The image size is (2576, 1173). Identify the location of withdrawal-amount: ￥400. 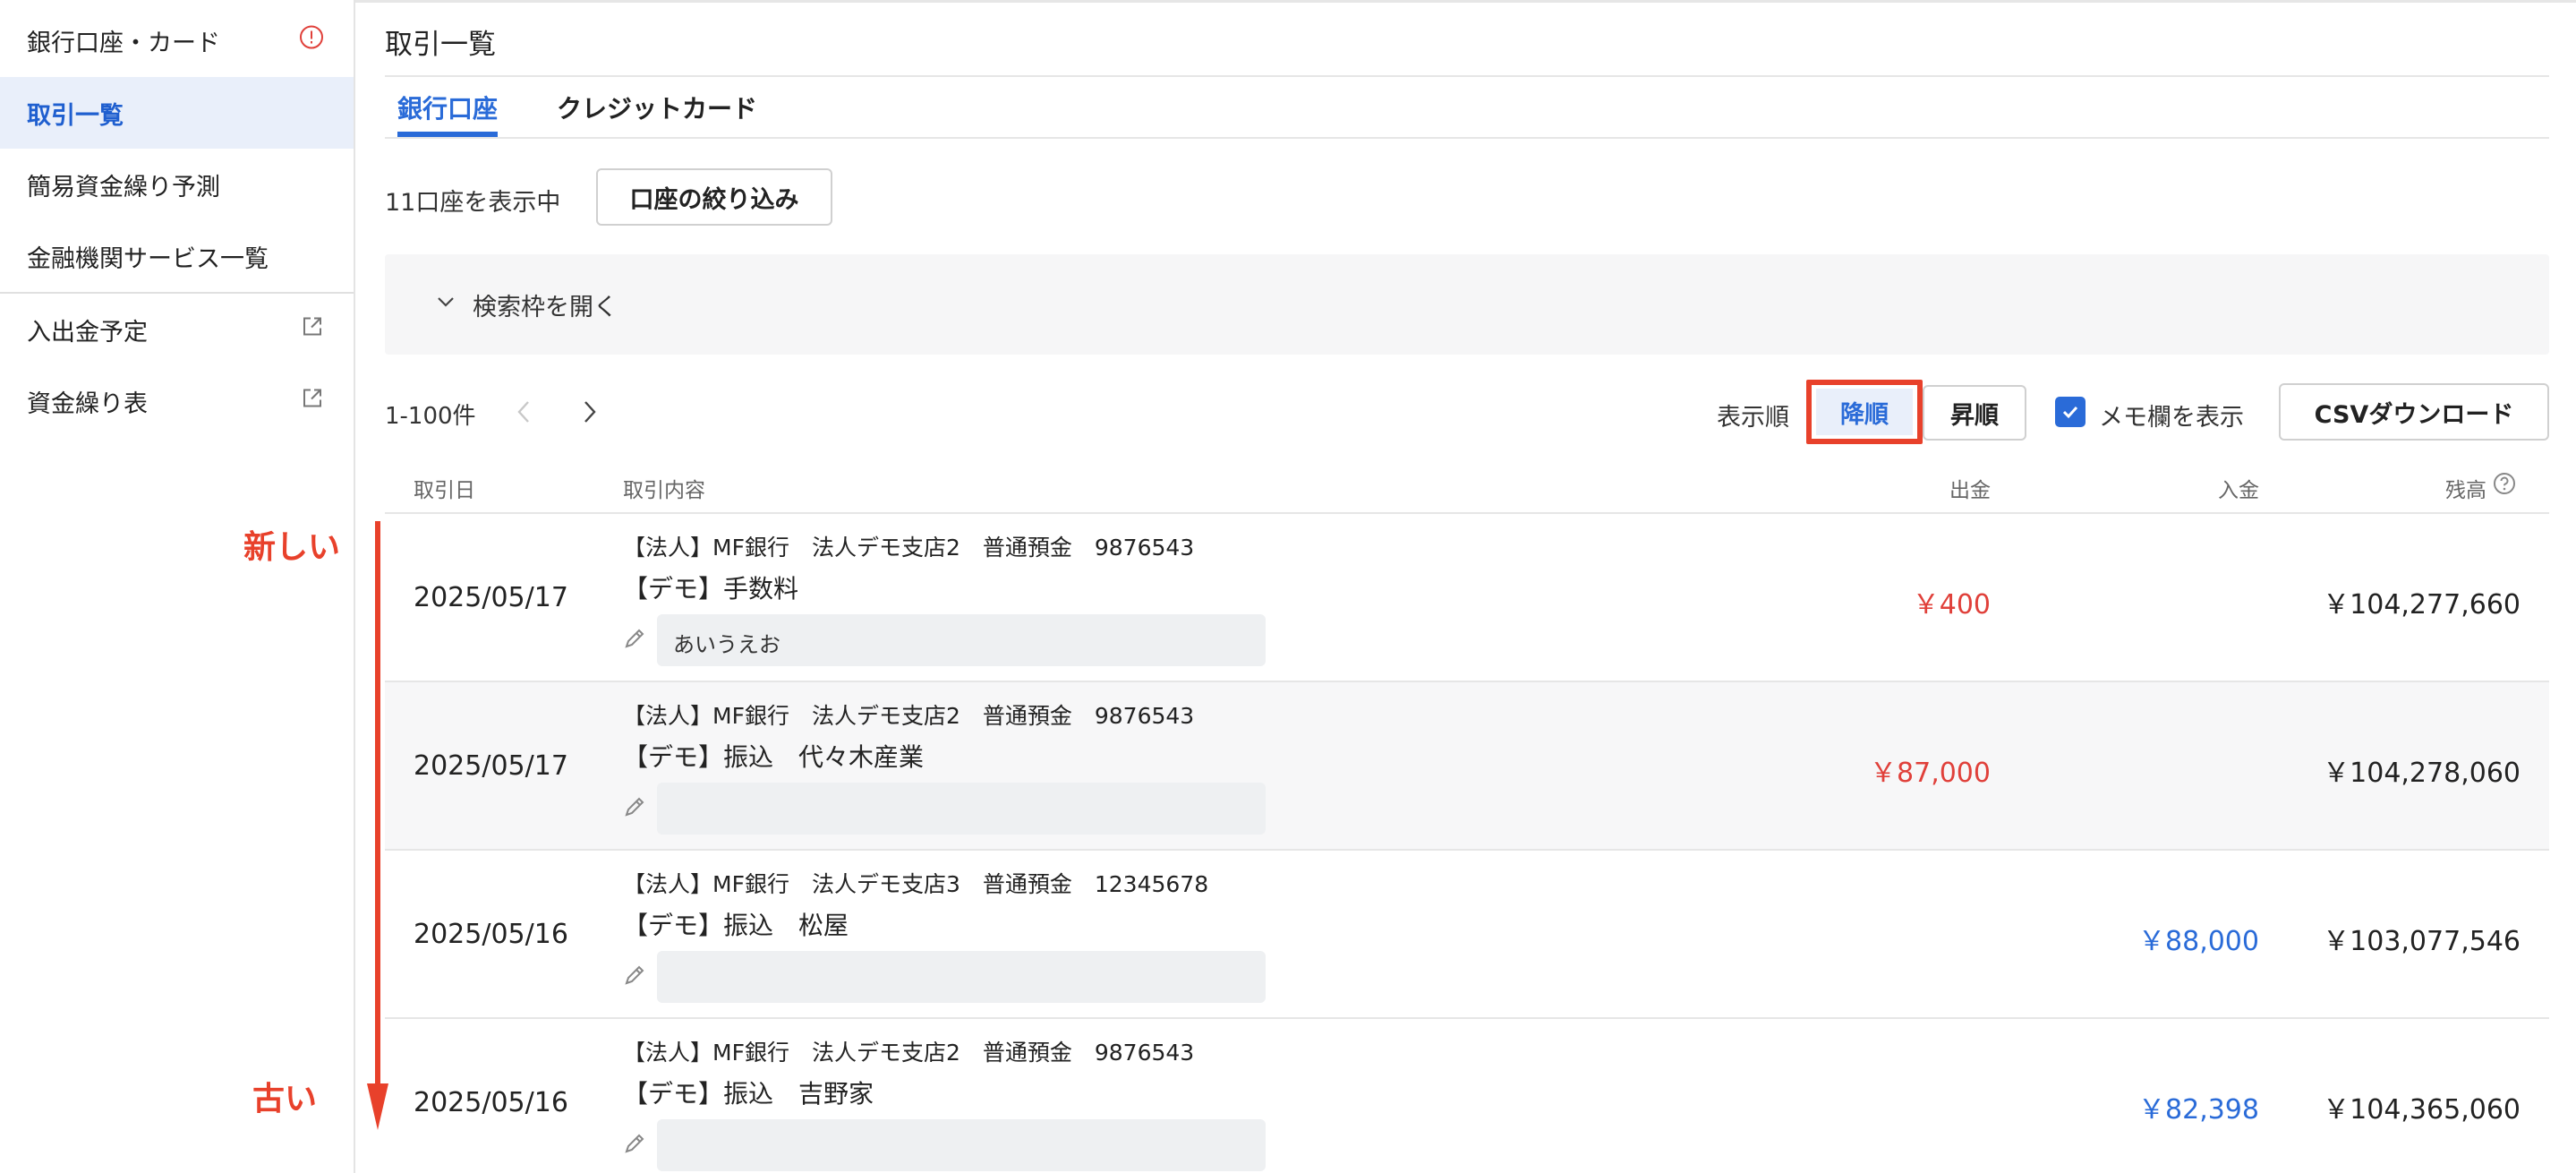
(1951, 605).